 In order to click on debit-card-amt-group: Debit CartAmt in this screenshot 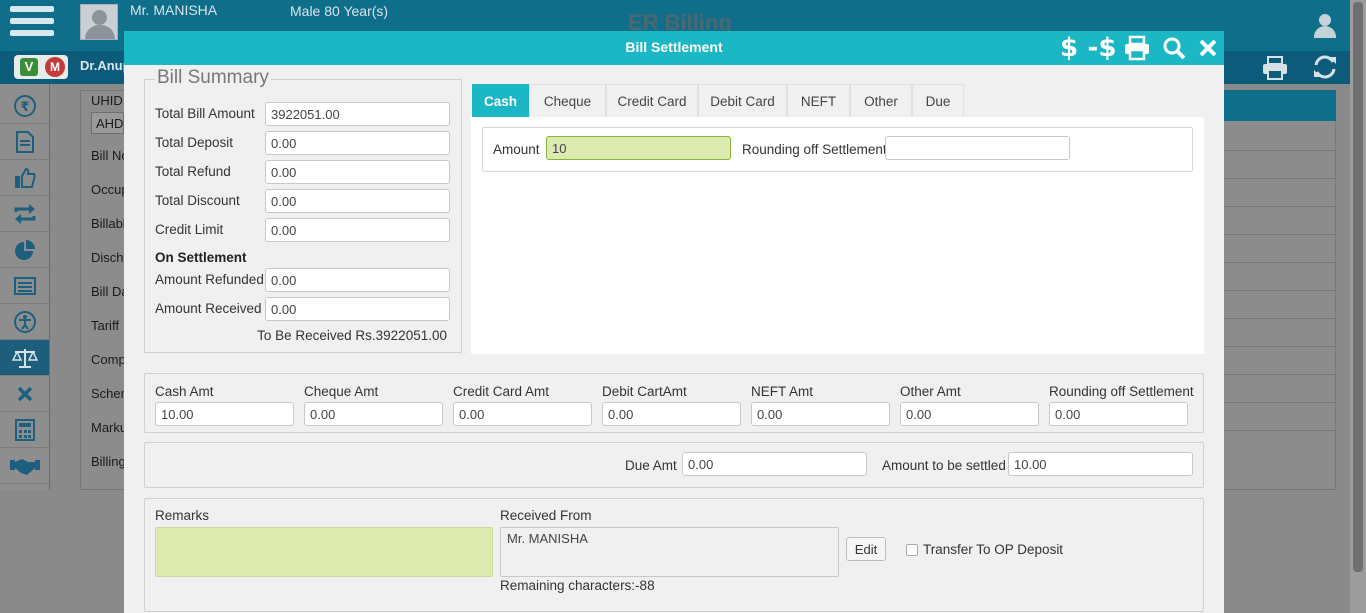, I will do `click(671, 405)`.